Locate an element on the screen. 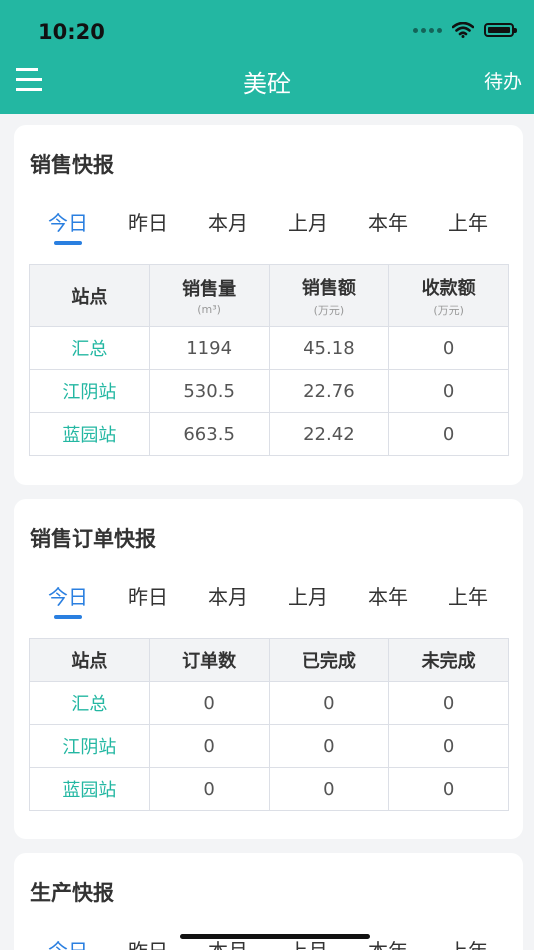 The width and height of the screenshot is (534, 950). table-row: 蓝园站 0 0 0 is located at coordinates (269, 789).